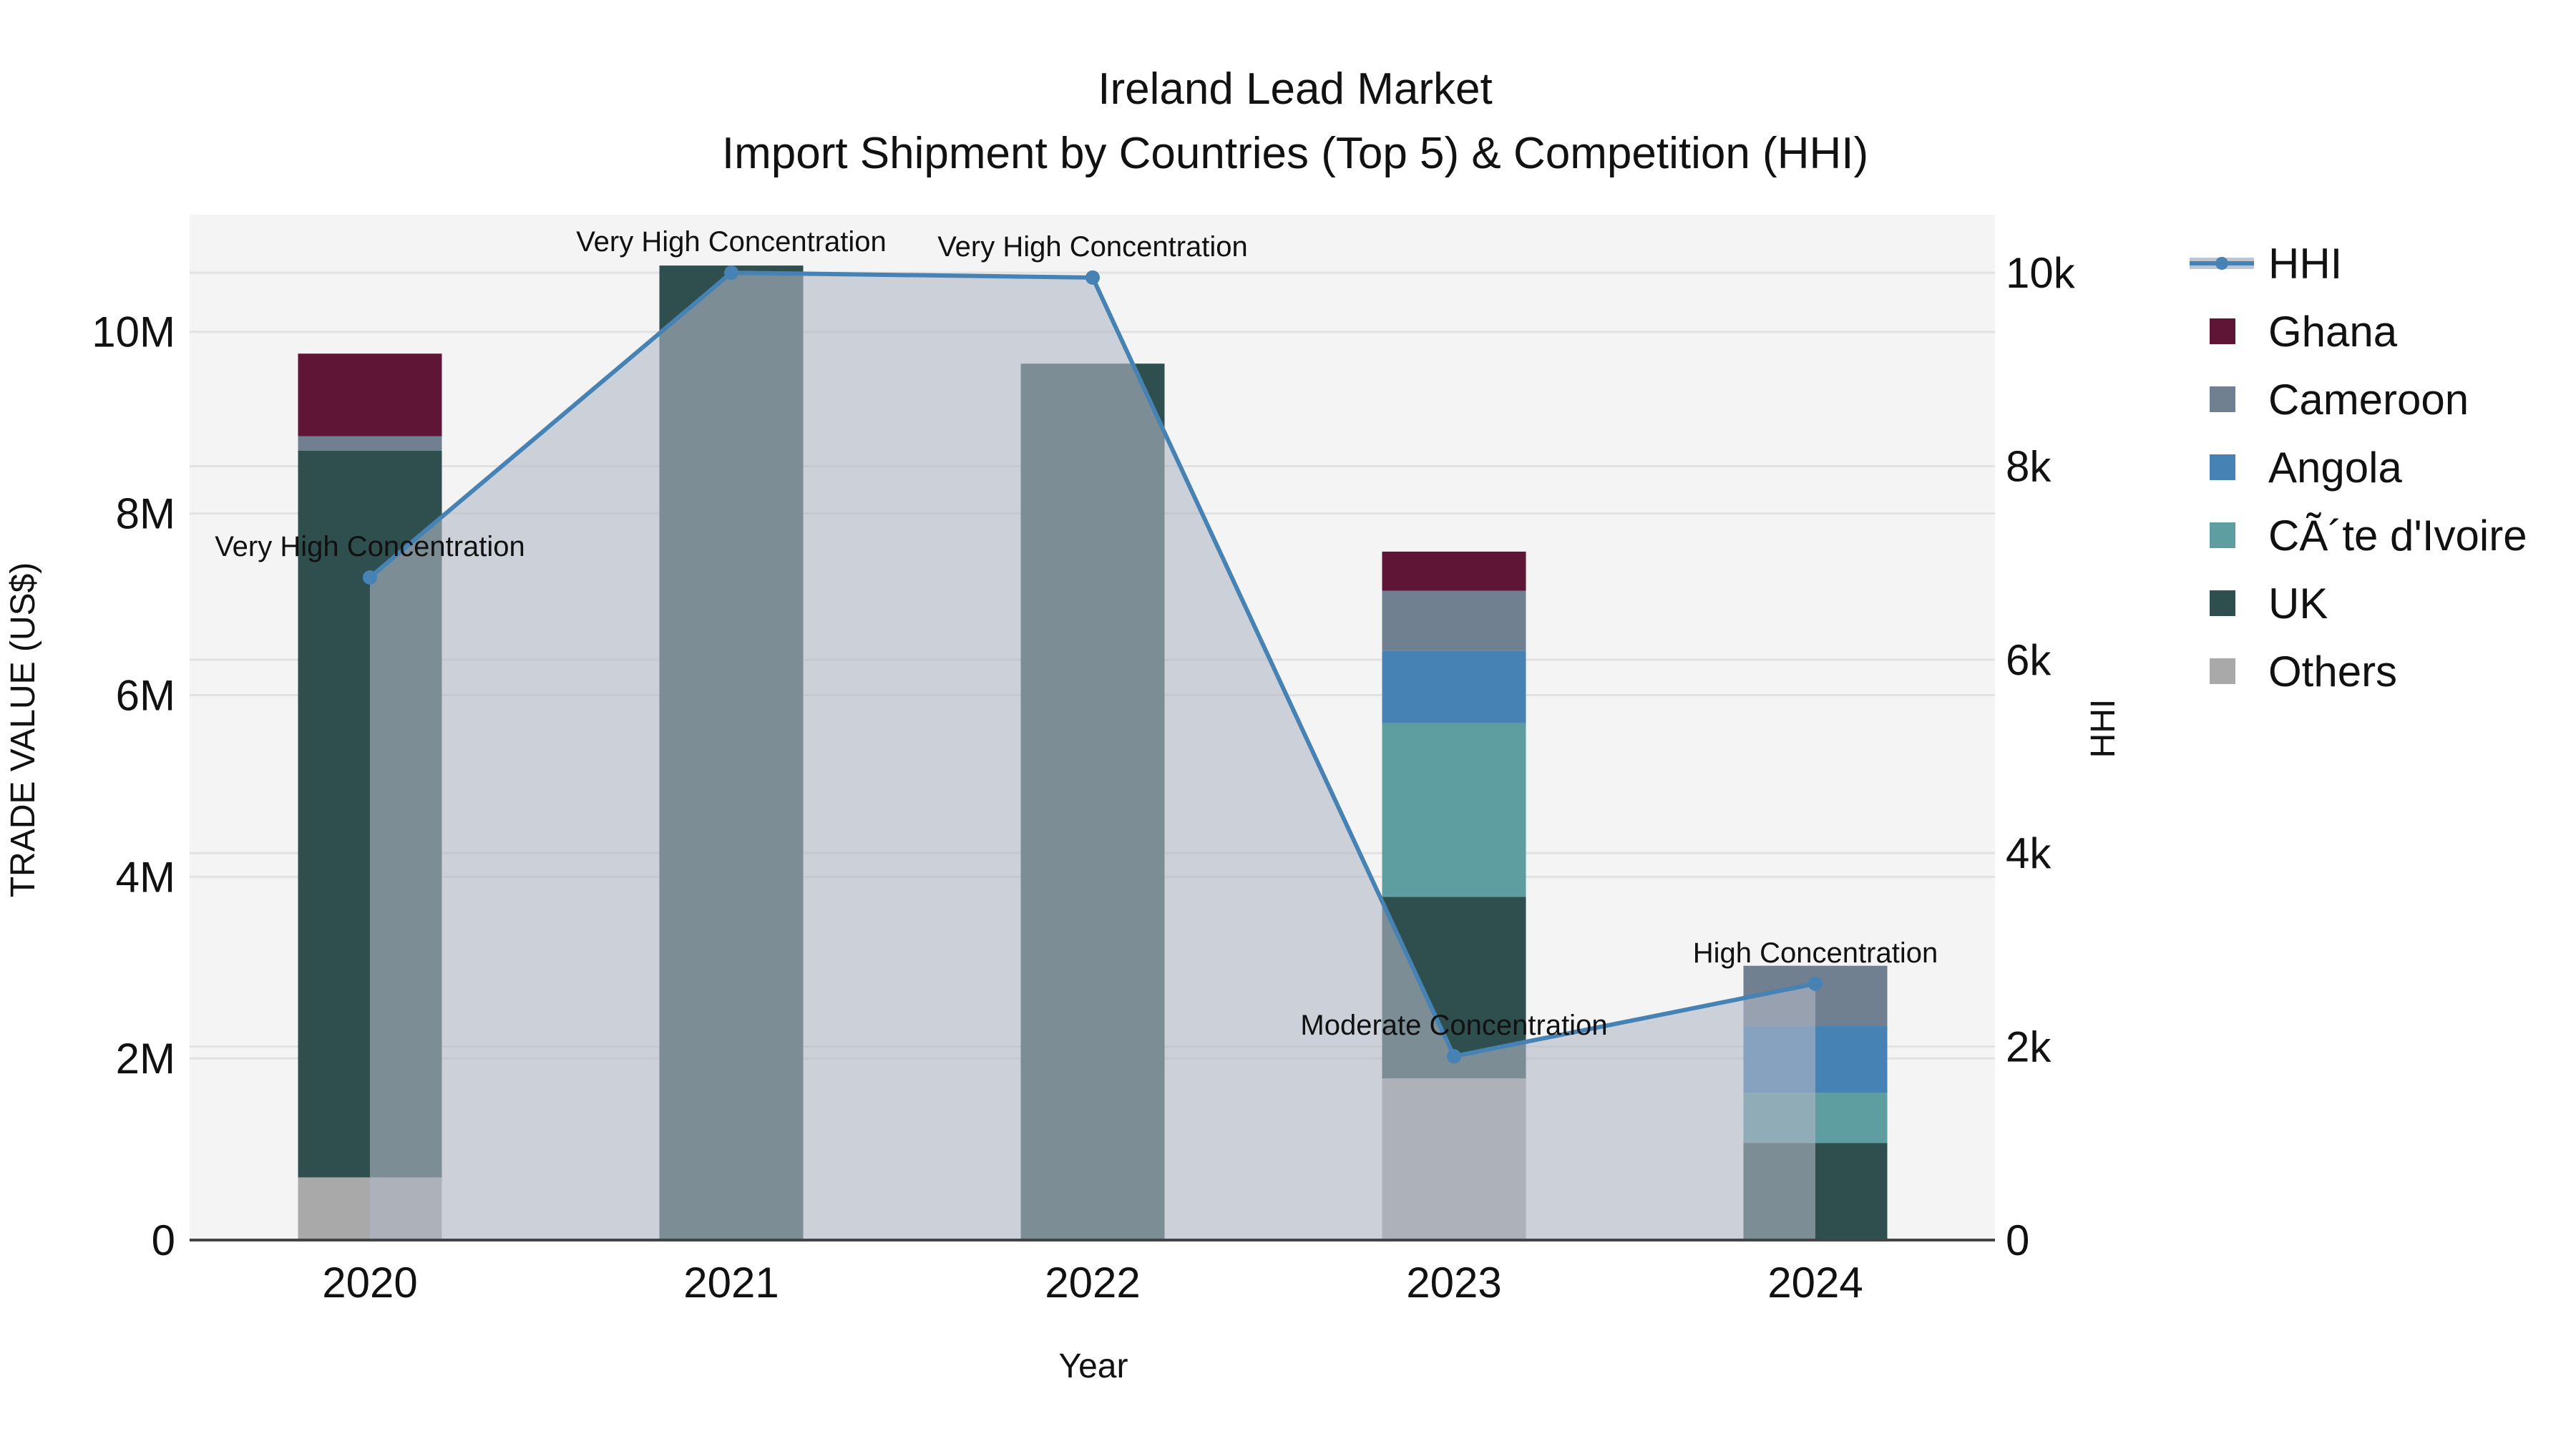 This screenshot has height=1449, width=2576. What do you see at coordinates (2368, 400) in the screenshot?
I see `legend-label: Cameroon` at bounding box center [2368, 400].